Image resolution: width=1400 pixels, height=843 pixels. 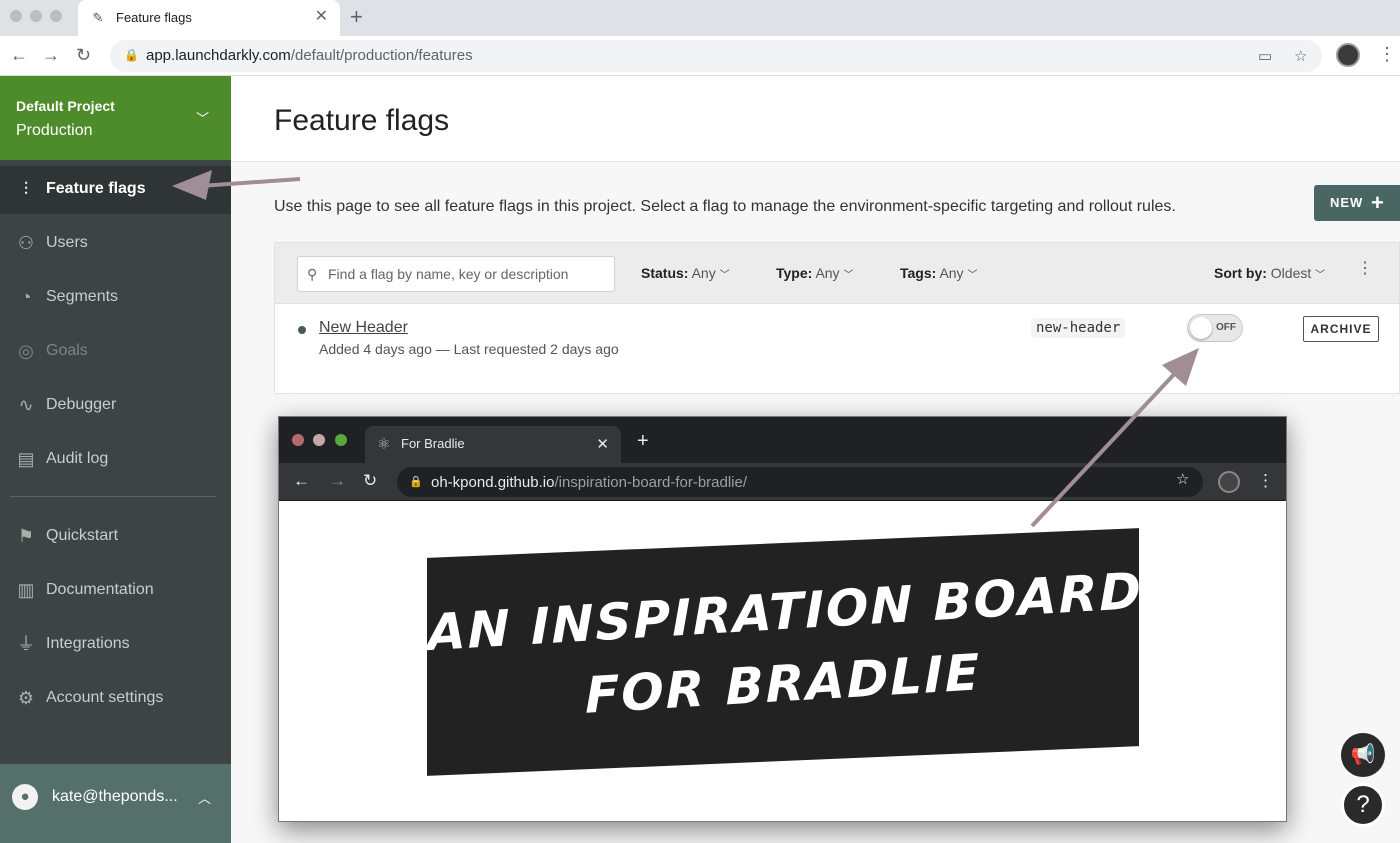 I want to click on back-arrow-icon: ←, so click(x=19, y=55).